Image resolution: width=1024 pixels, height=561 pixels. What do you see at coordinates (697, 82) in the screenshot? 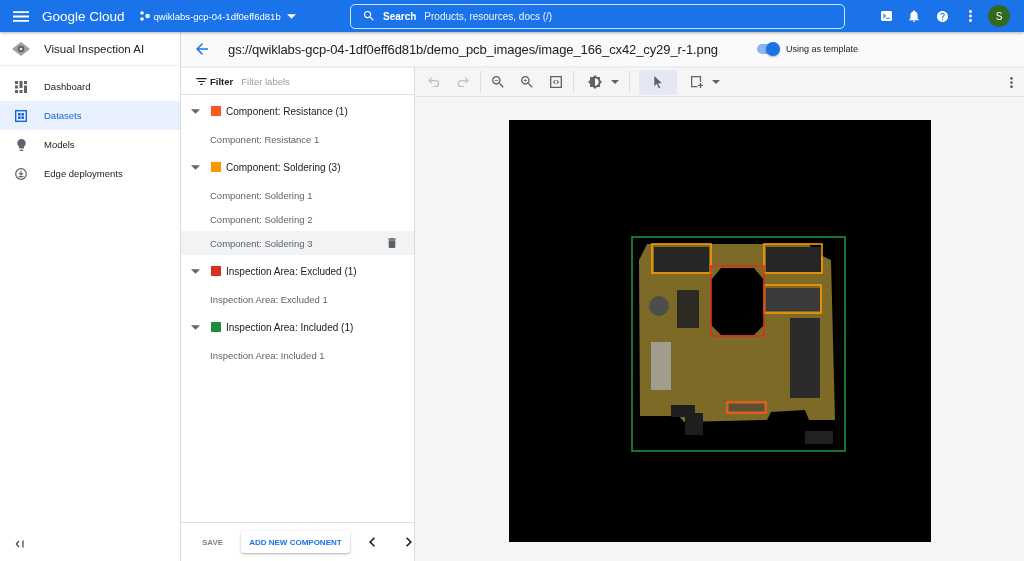
I see `rectangle-add-icon` at bounding box center [697, 82].